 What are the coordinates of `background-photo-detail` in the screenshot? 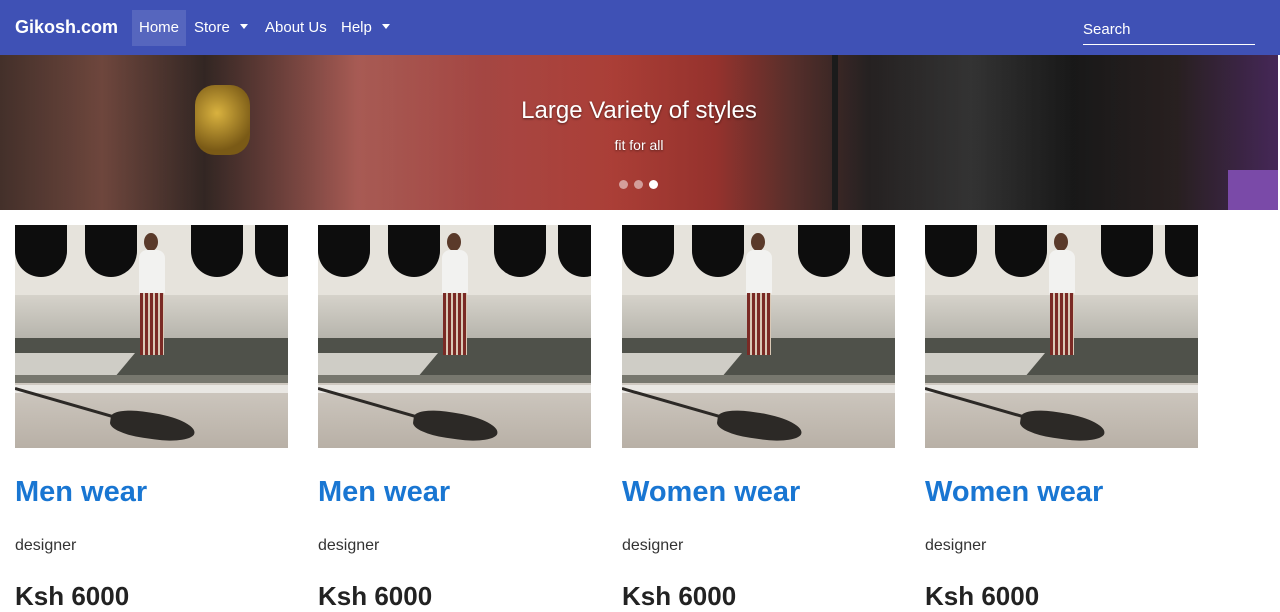 It's located at (1253, 190).